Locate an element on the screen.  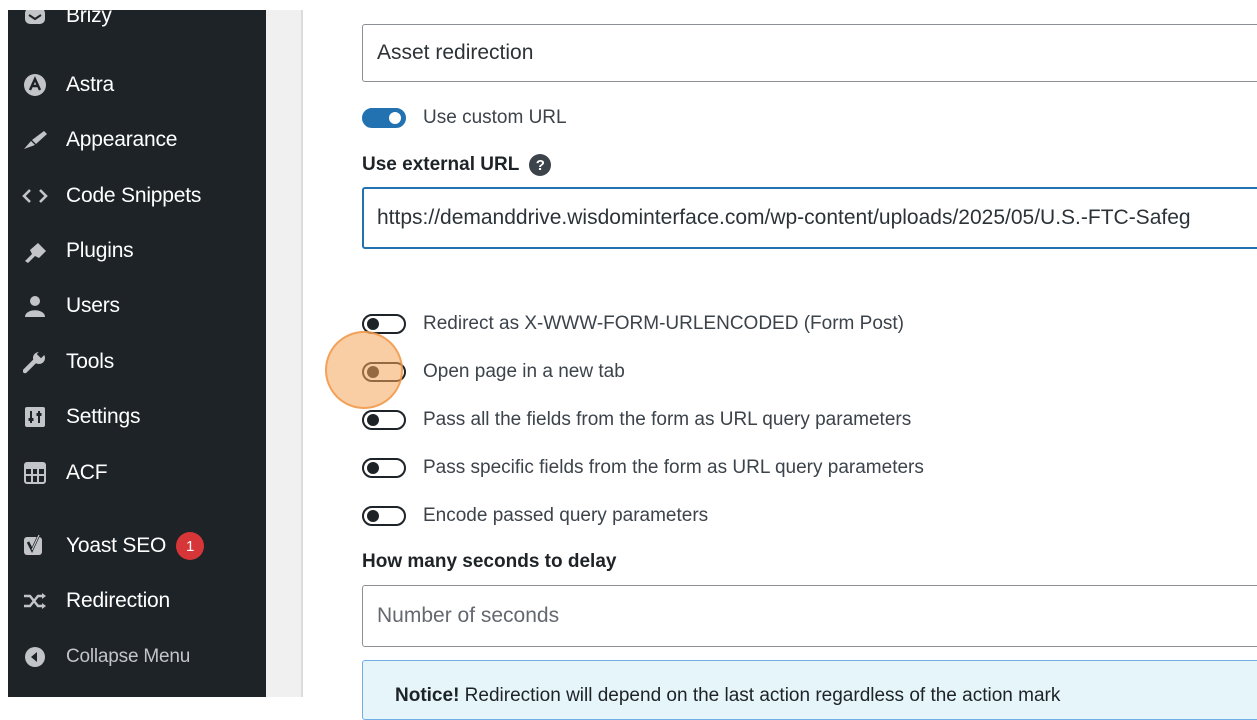
new-tab-row: Open page in a new tab is located at coordinates (493, 372).